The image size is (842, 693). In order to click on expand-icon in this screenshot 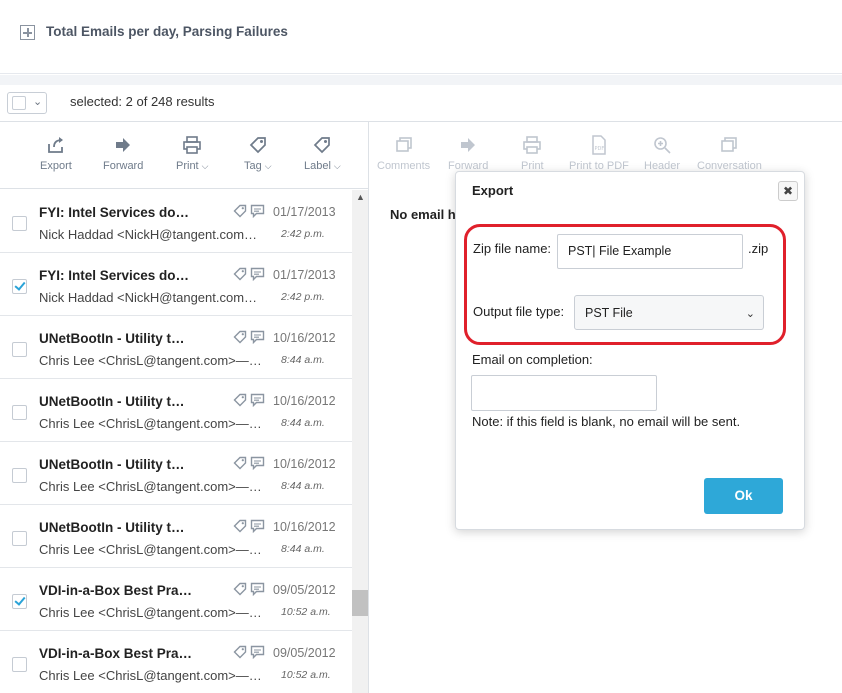, I will do `click(27, 32)`.